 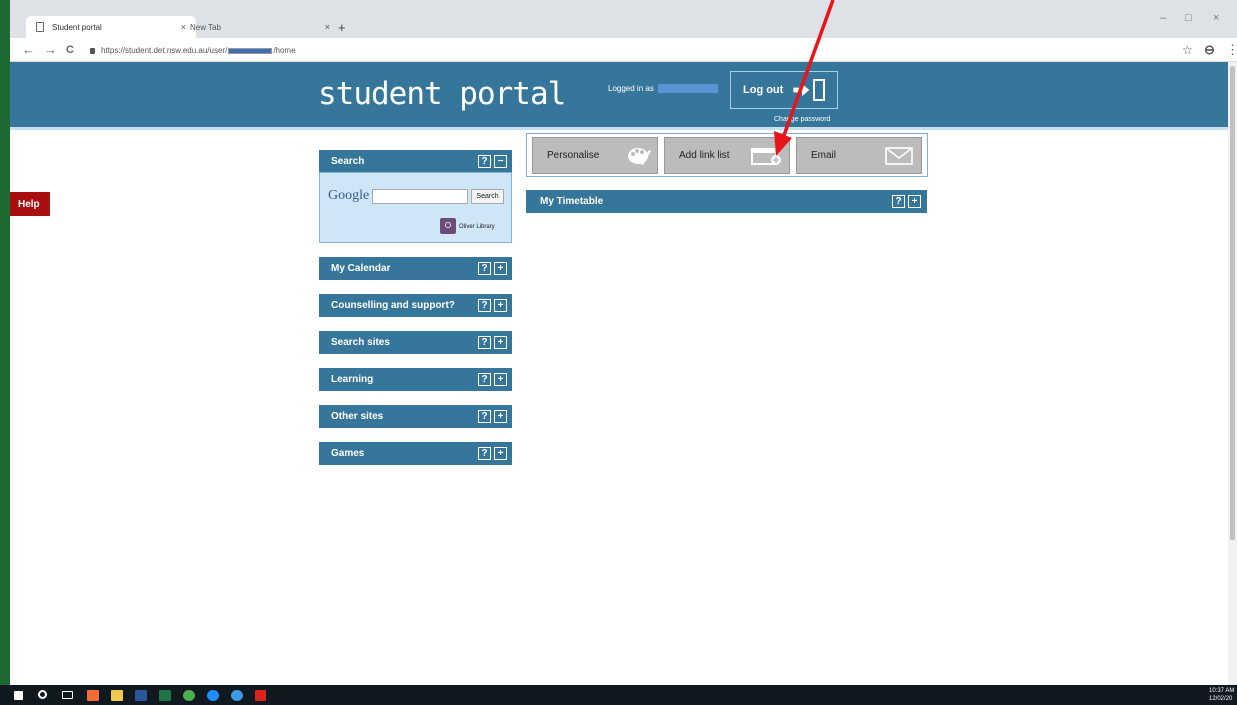 What do you see at coordinates (763, 90) in the screenshot?
I see `logout-label: Log out` at bounding box center [763, 90].